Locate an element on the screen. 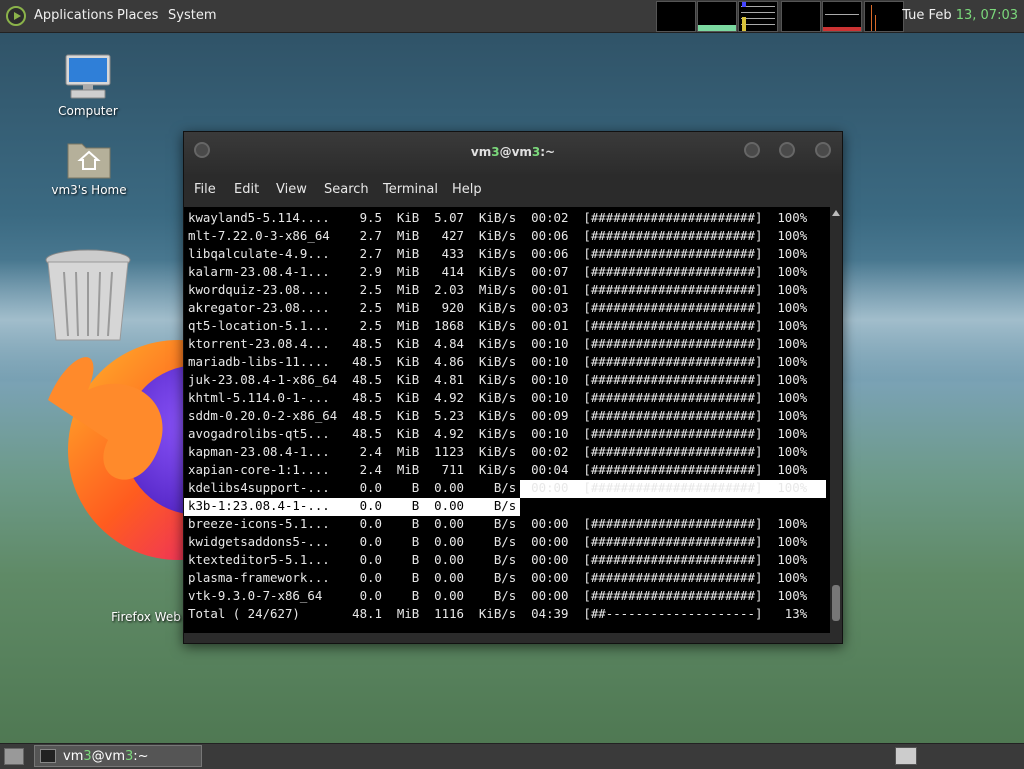 This screenshot has width=1024, height=769. taskbar-terminal: vm3@vm3:~ is located at coordinates (118, 756).